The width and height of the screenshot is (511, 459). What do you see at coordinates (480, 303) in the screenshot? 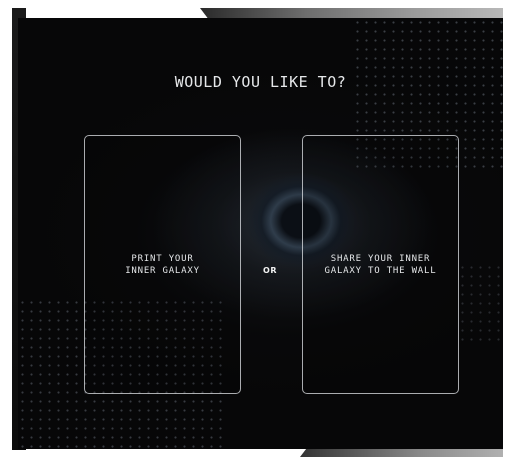
I see `dot-grid-pattern` at bounding box center [480, 303].